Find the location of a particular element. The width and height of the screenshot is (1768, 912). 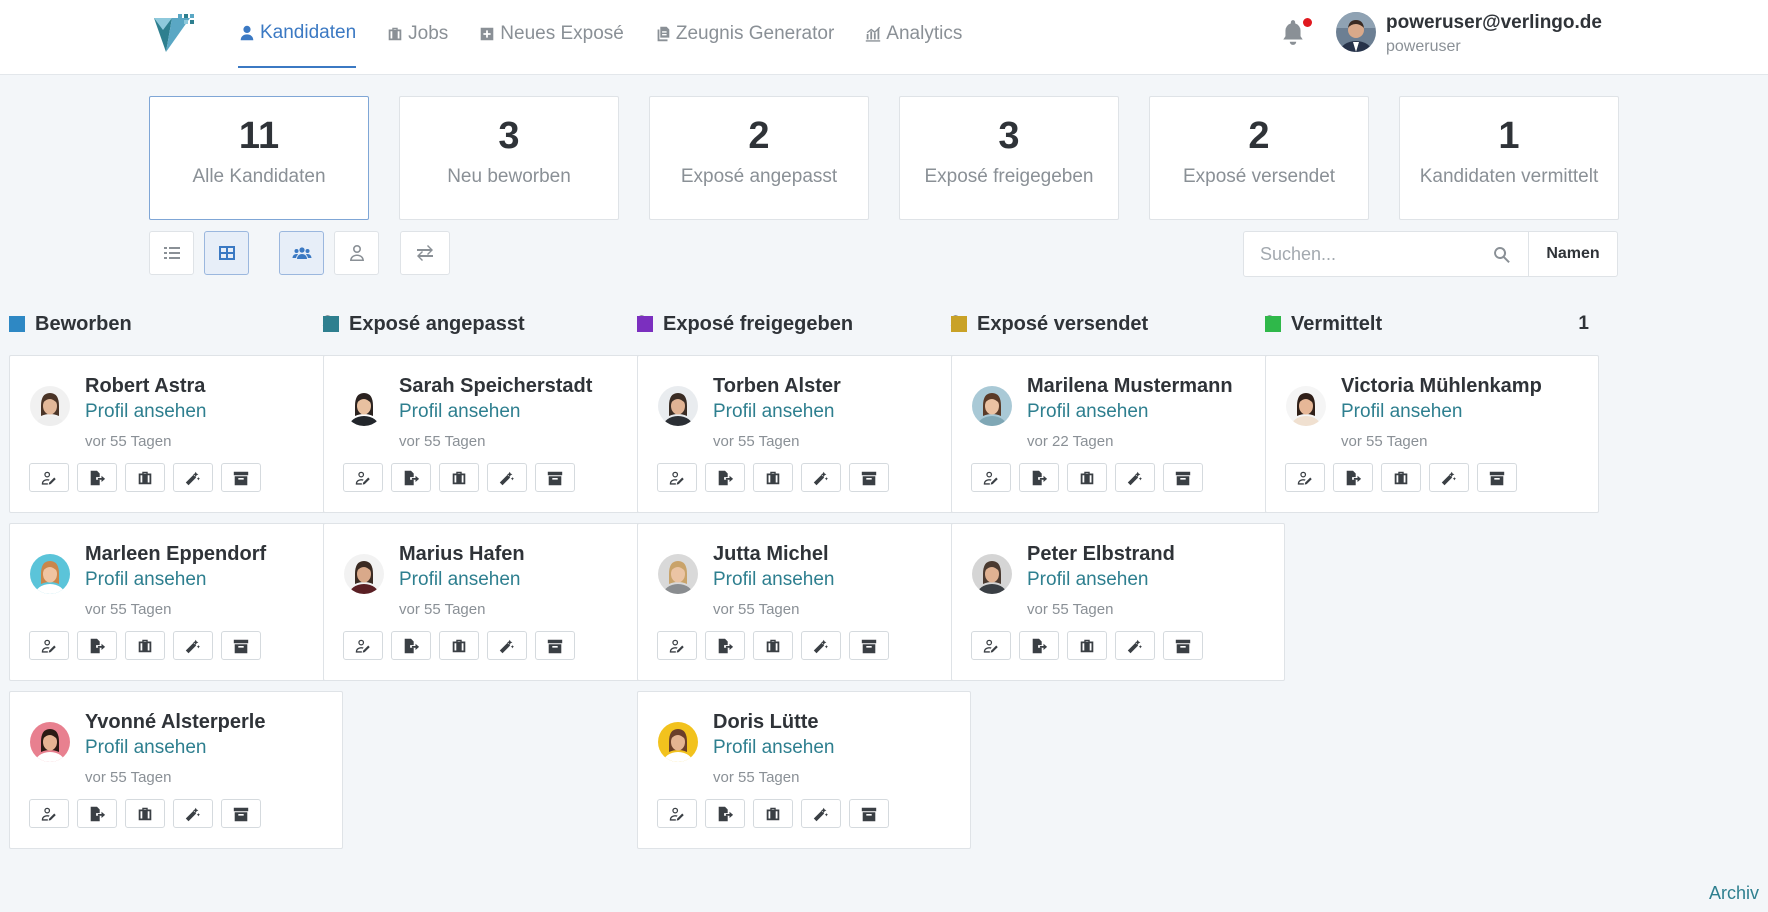

user-email: poweruser@verlingo.de is located at coordinates (1494, 23).